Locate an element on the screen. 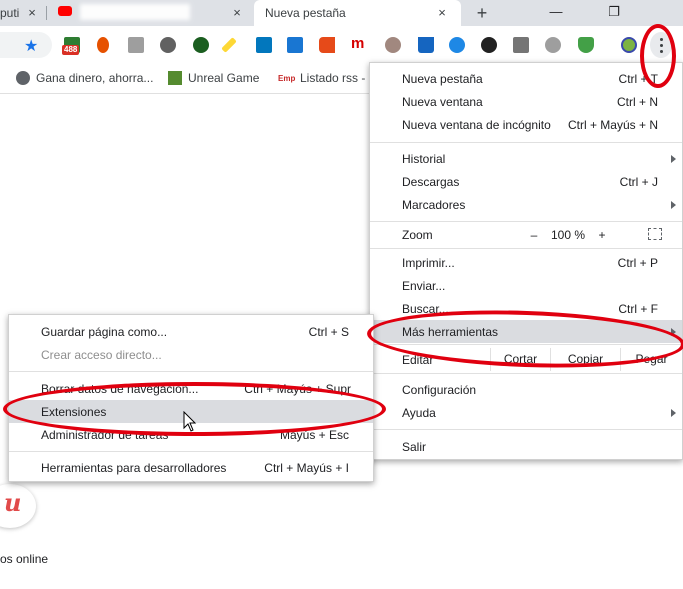  menu-item-label: Salir is located at coordinates (414, 446).